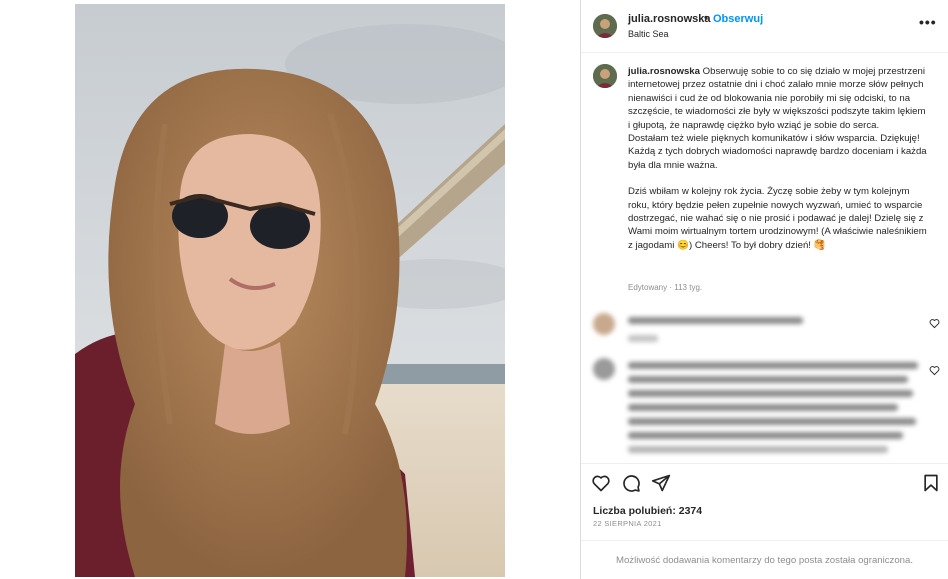  I want to click on footer-divider, so click(764, 540).